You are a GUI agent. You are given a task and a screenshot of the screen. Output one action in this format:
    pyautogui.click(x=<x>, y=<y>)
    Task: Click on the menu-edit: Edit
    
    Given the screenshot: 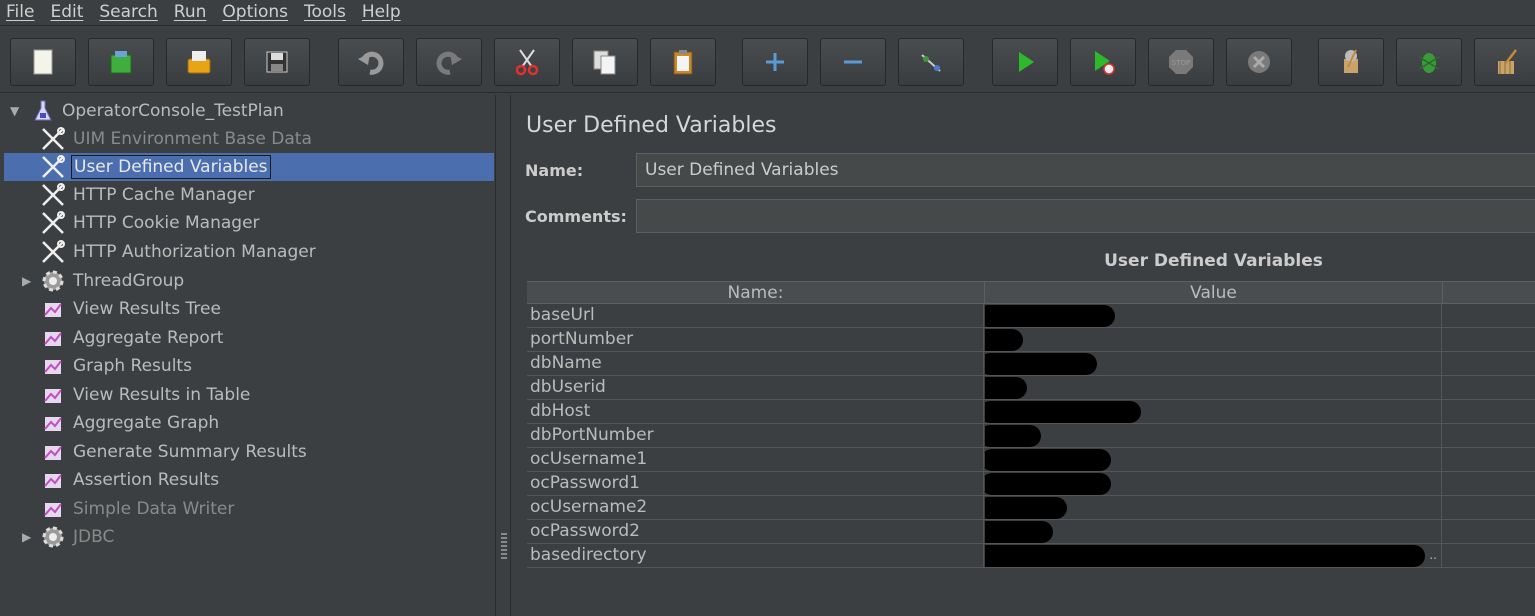 What is the action you would take?
    pyautogui.click(x=66, y=13)
    